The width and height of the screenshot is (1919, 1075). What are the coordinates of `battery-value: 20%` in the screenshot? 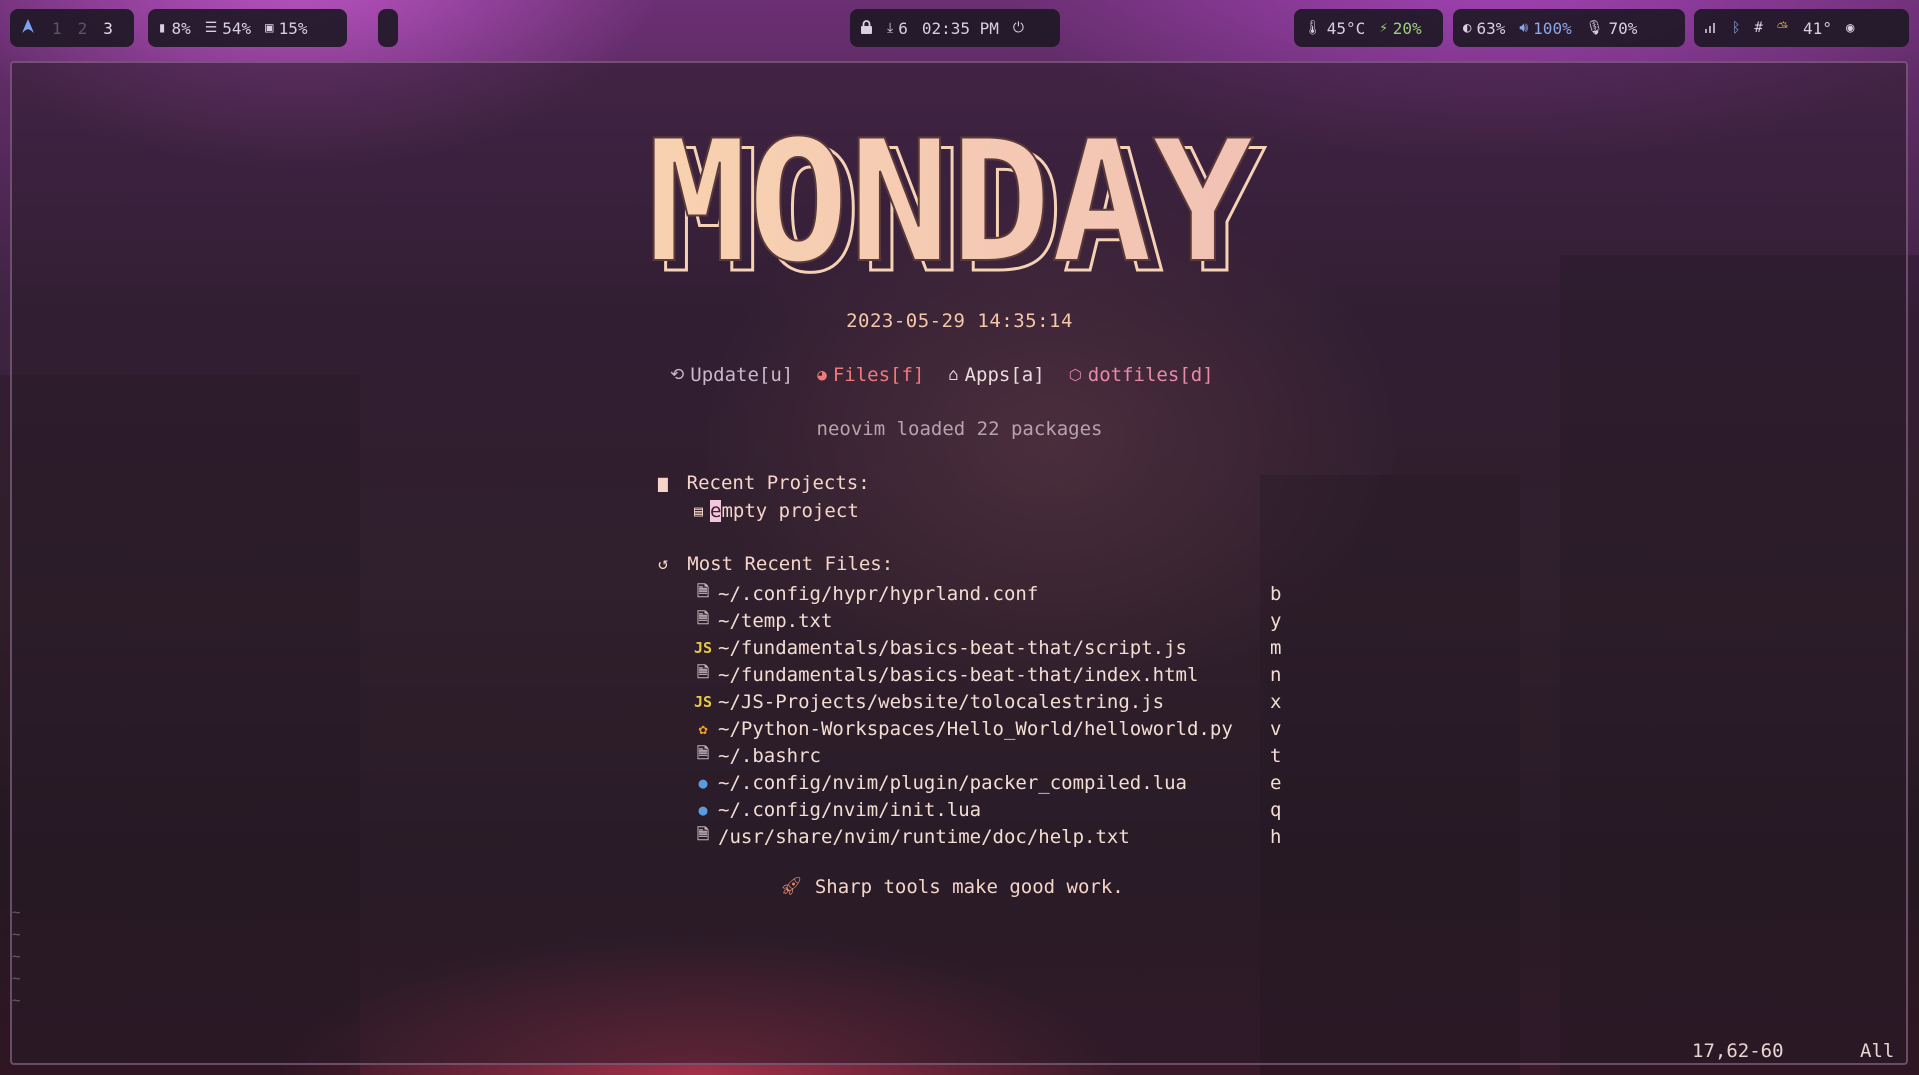 It's located at (1407, 28).